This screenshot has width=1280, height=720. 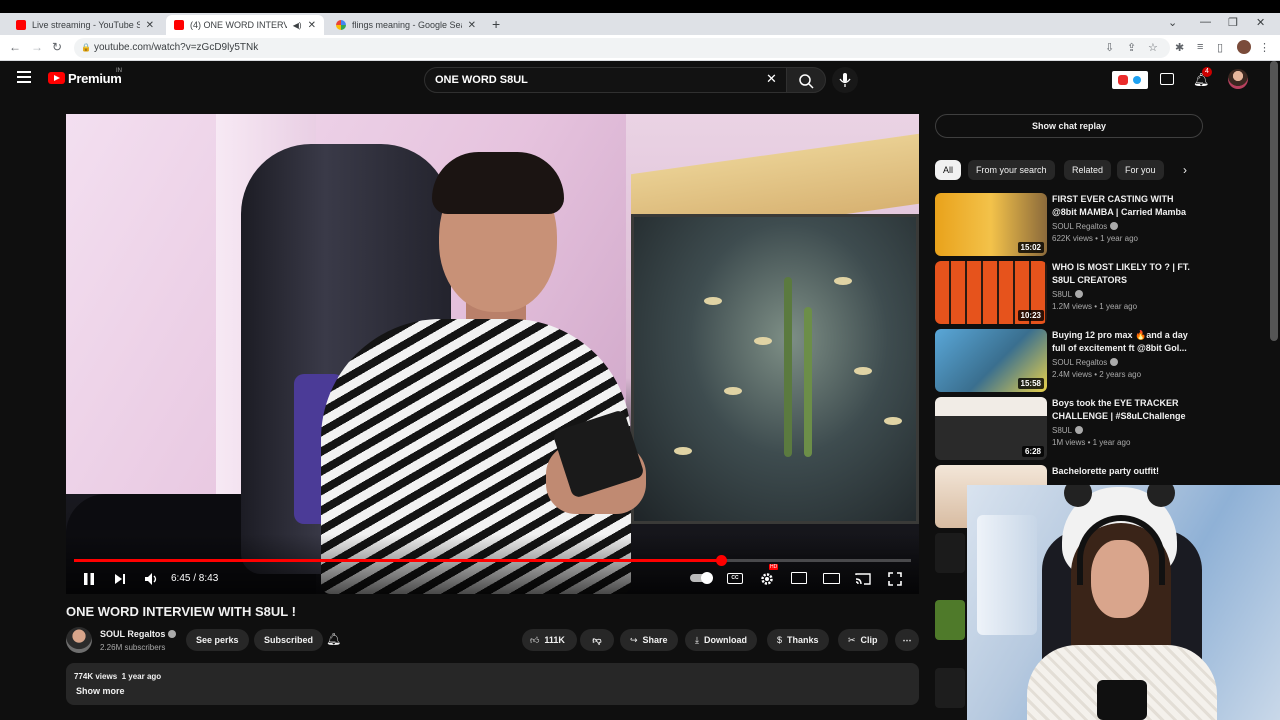 What do you see at coordinates (701, 578) in the screenshot?
I see `autoplay-toggle` at bounding box center [701, 578].